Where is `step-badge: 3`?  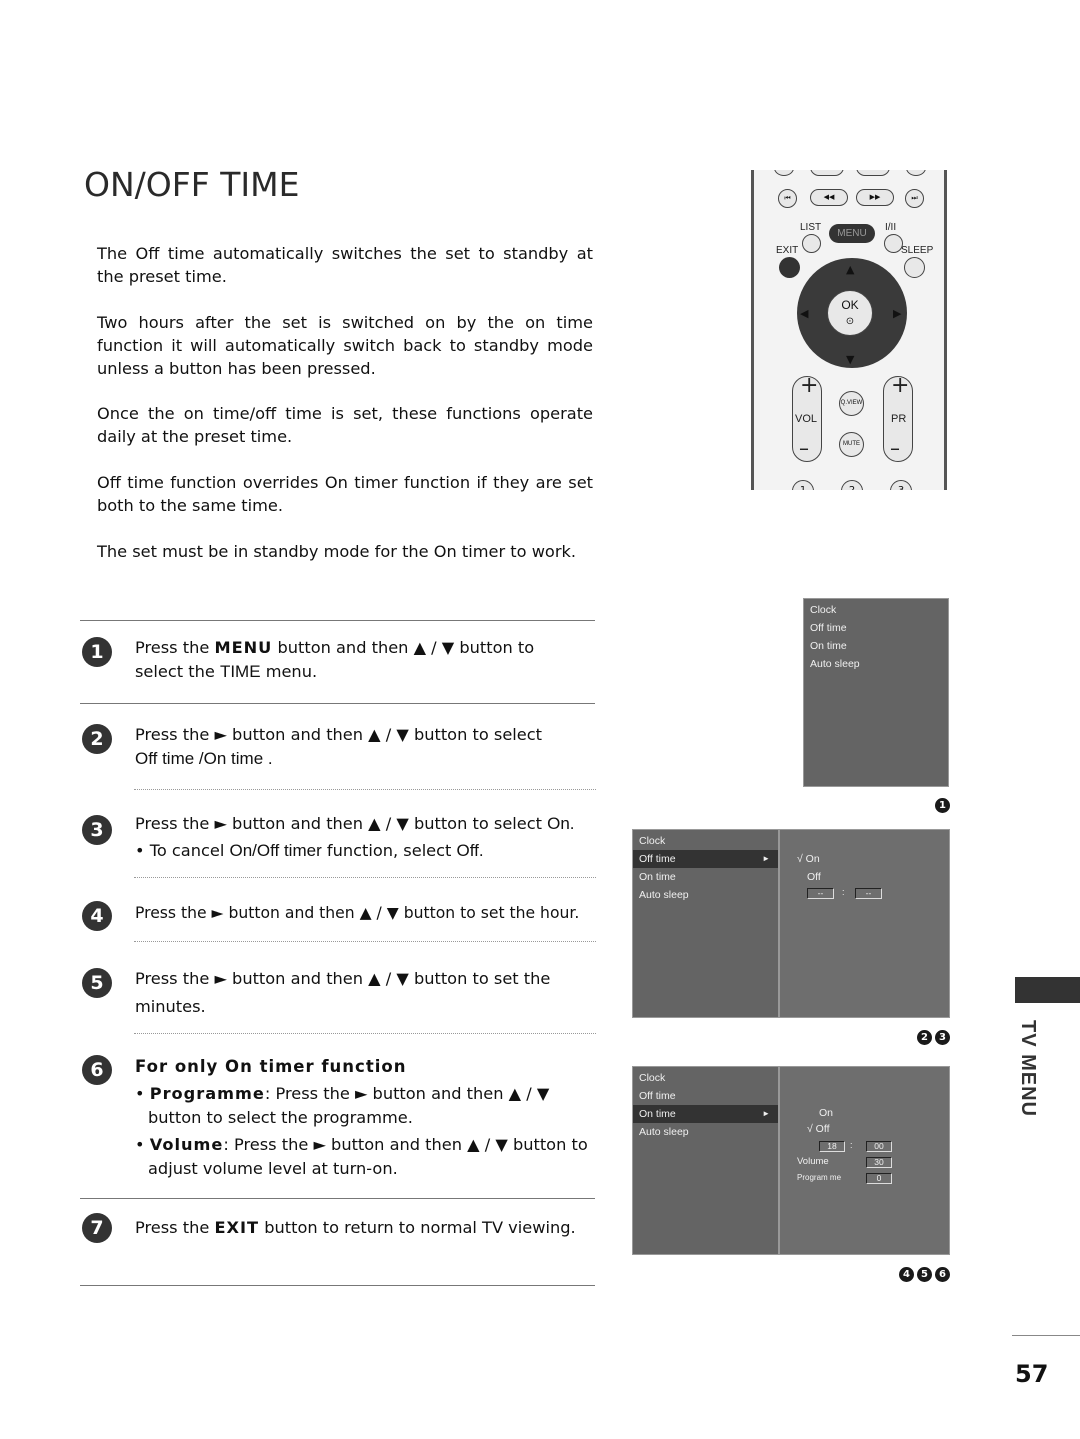 step-badge: 3 is located at coordinates (97, 830).